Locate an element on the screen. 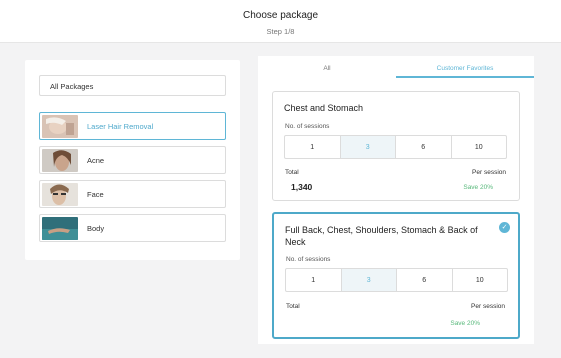  category-item-laser-hair-removal: Laser Hair Removal is located at coordinates (132, 126).